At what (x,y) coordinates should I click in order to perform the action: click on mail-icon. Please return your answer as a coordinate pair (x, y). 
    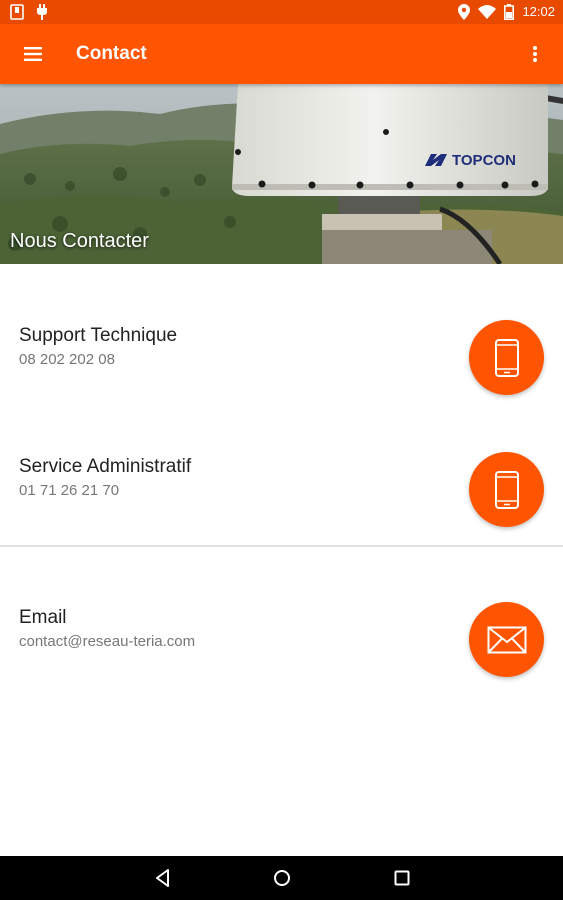
    Looking at the image, I should click on (506, 639).